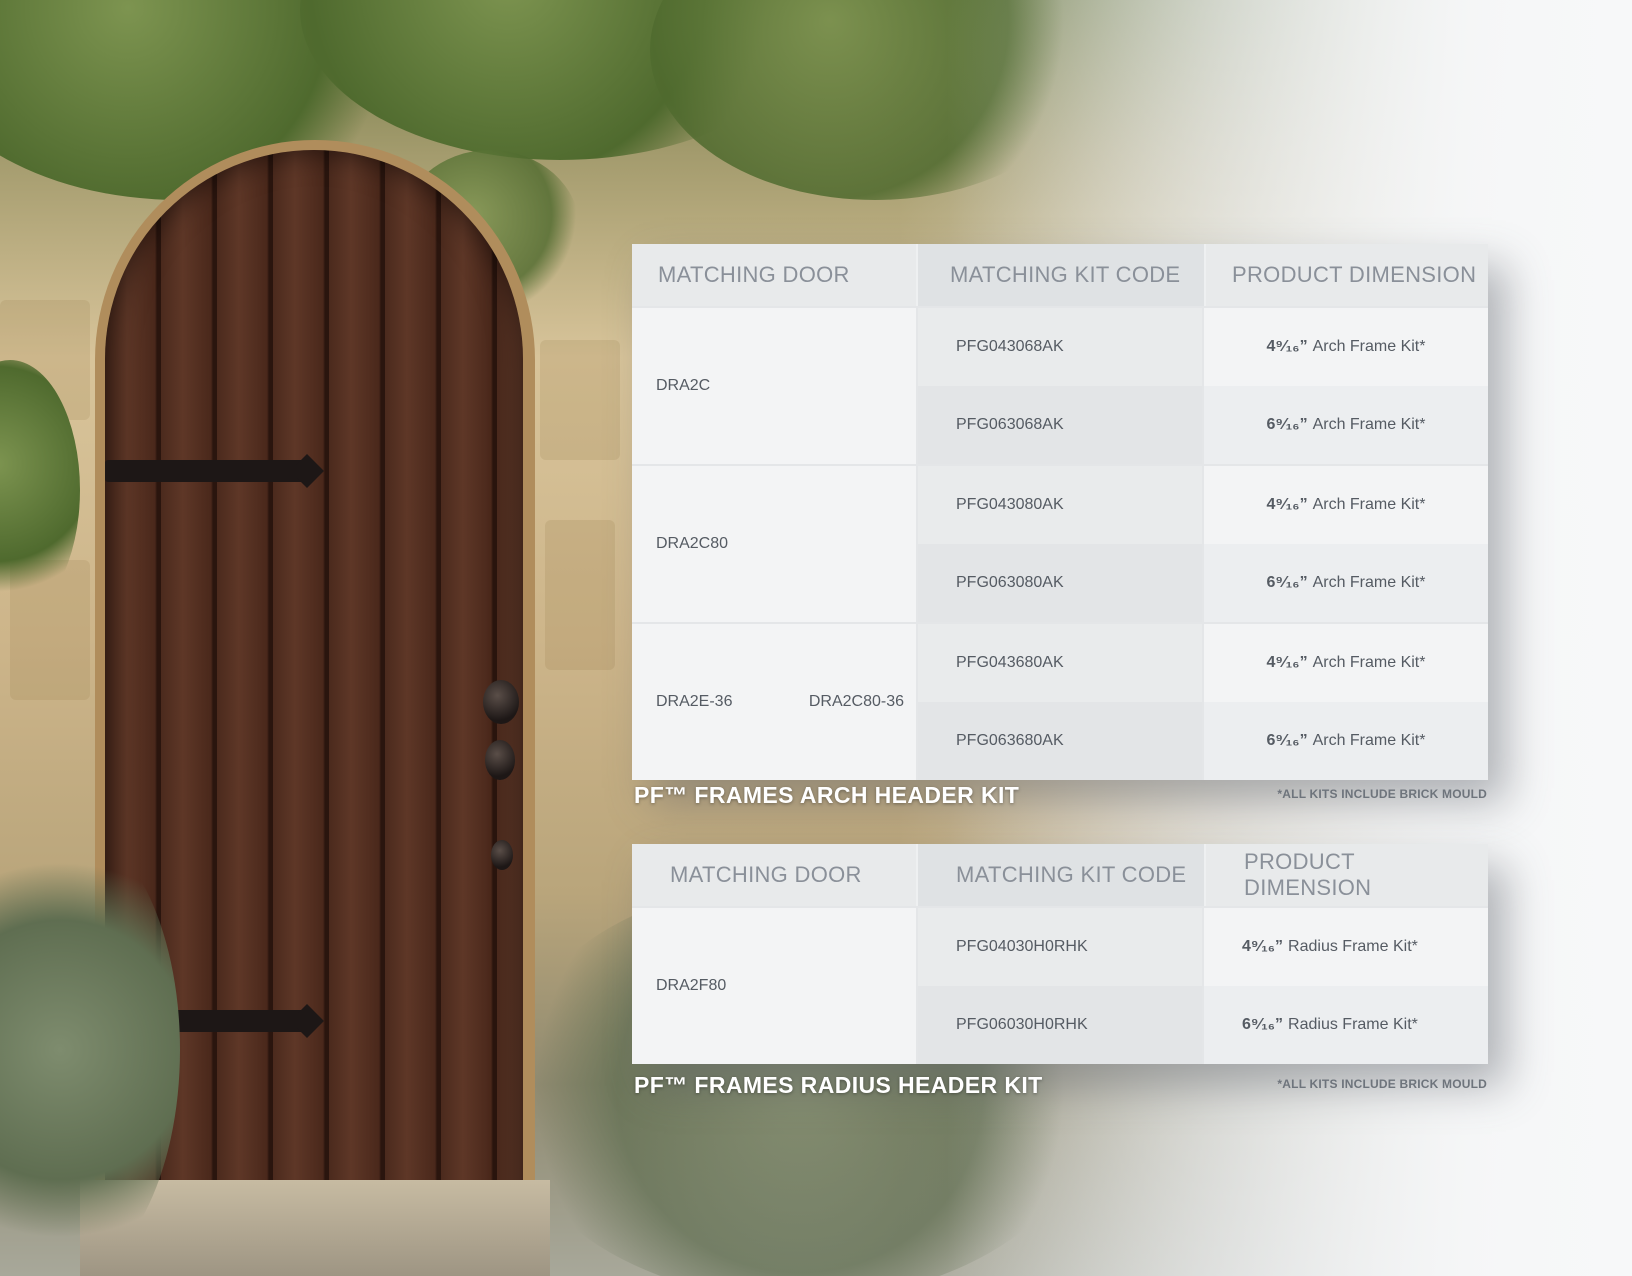  I want to click on kit-code: PFG063068AK, so click(1060, 425).